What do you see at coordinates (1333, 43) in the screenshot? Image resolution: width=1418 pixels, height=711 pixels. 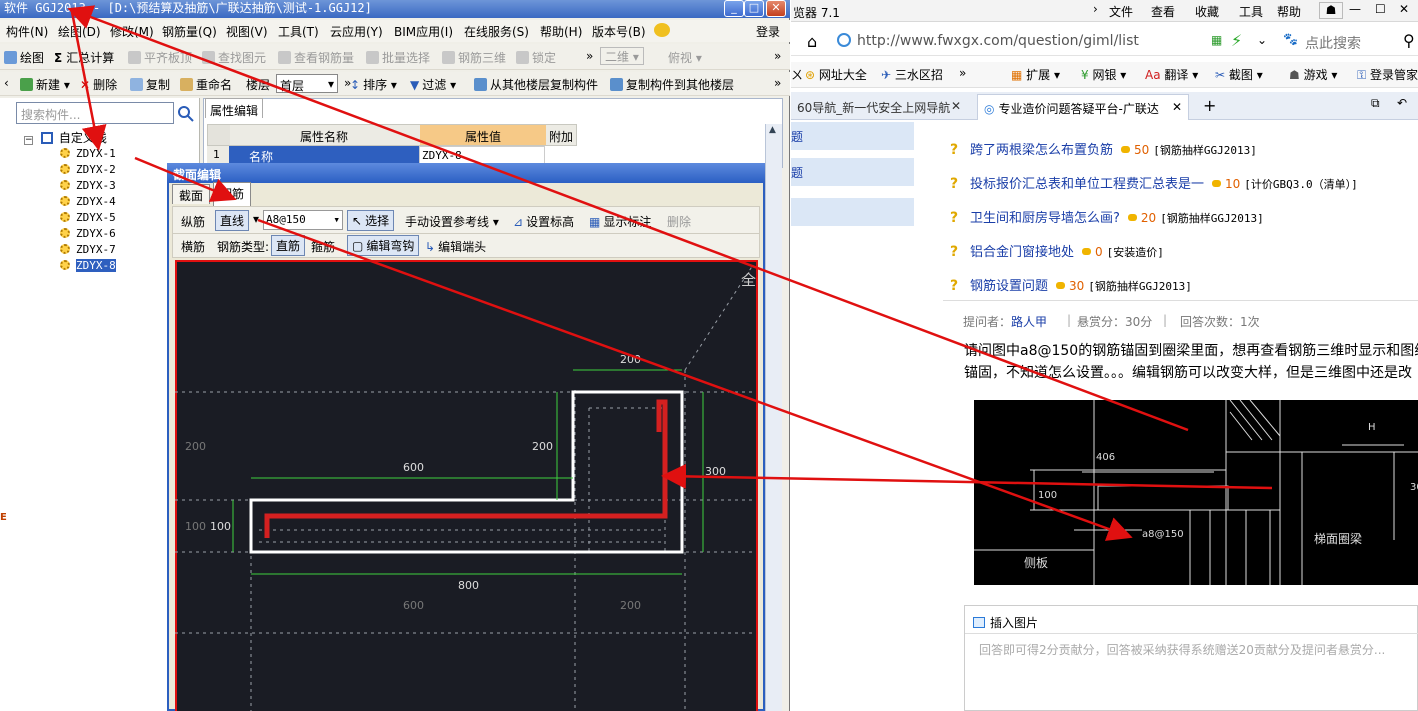 I see `browser-search-input: 点此搜索` at bounding box center [1333, 43].